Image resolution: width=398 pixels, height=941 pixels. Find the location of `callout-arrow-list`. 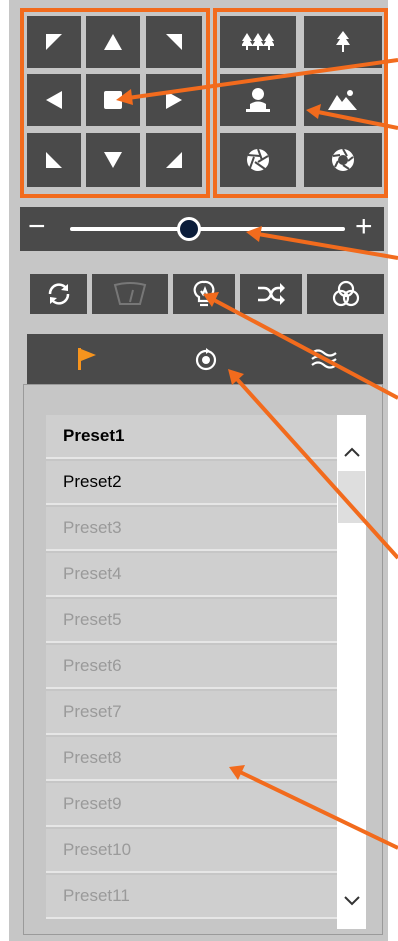

callout-arrow-list is located at coordinates (318, 810).